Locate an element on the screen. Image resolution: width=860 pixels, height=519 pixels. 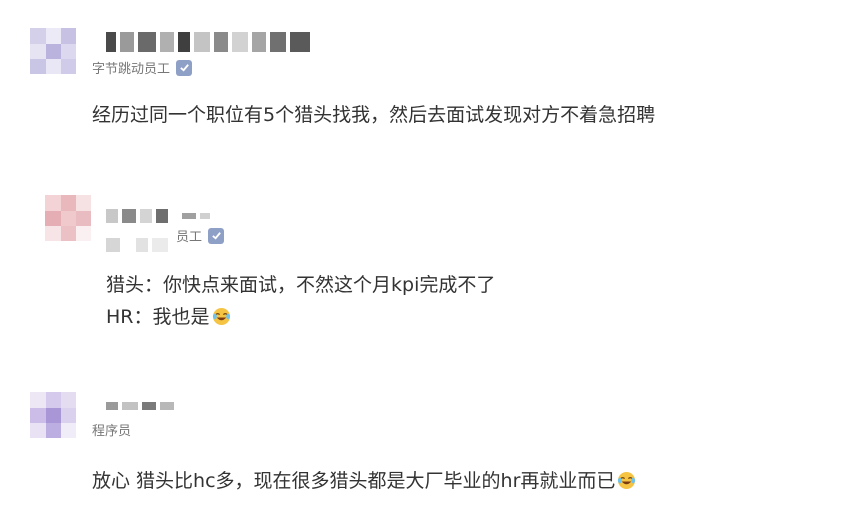
comment-text: 放心 猎头比hc多，现在很多猎头都是大厂毕业的hr再就业而已 is located at coordinates (364, 481).